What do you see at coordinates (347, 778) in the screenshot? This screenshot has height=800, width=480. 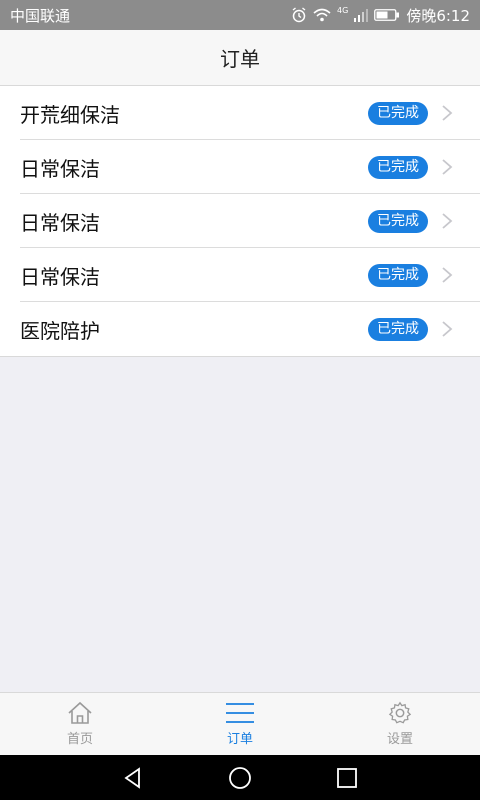 I see `recents-icon` at bounding box center [347, 778].